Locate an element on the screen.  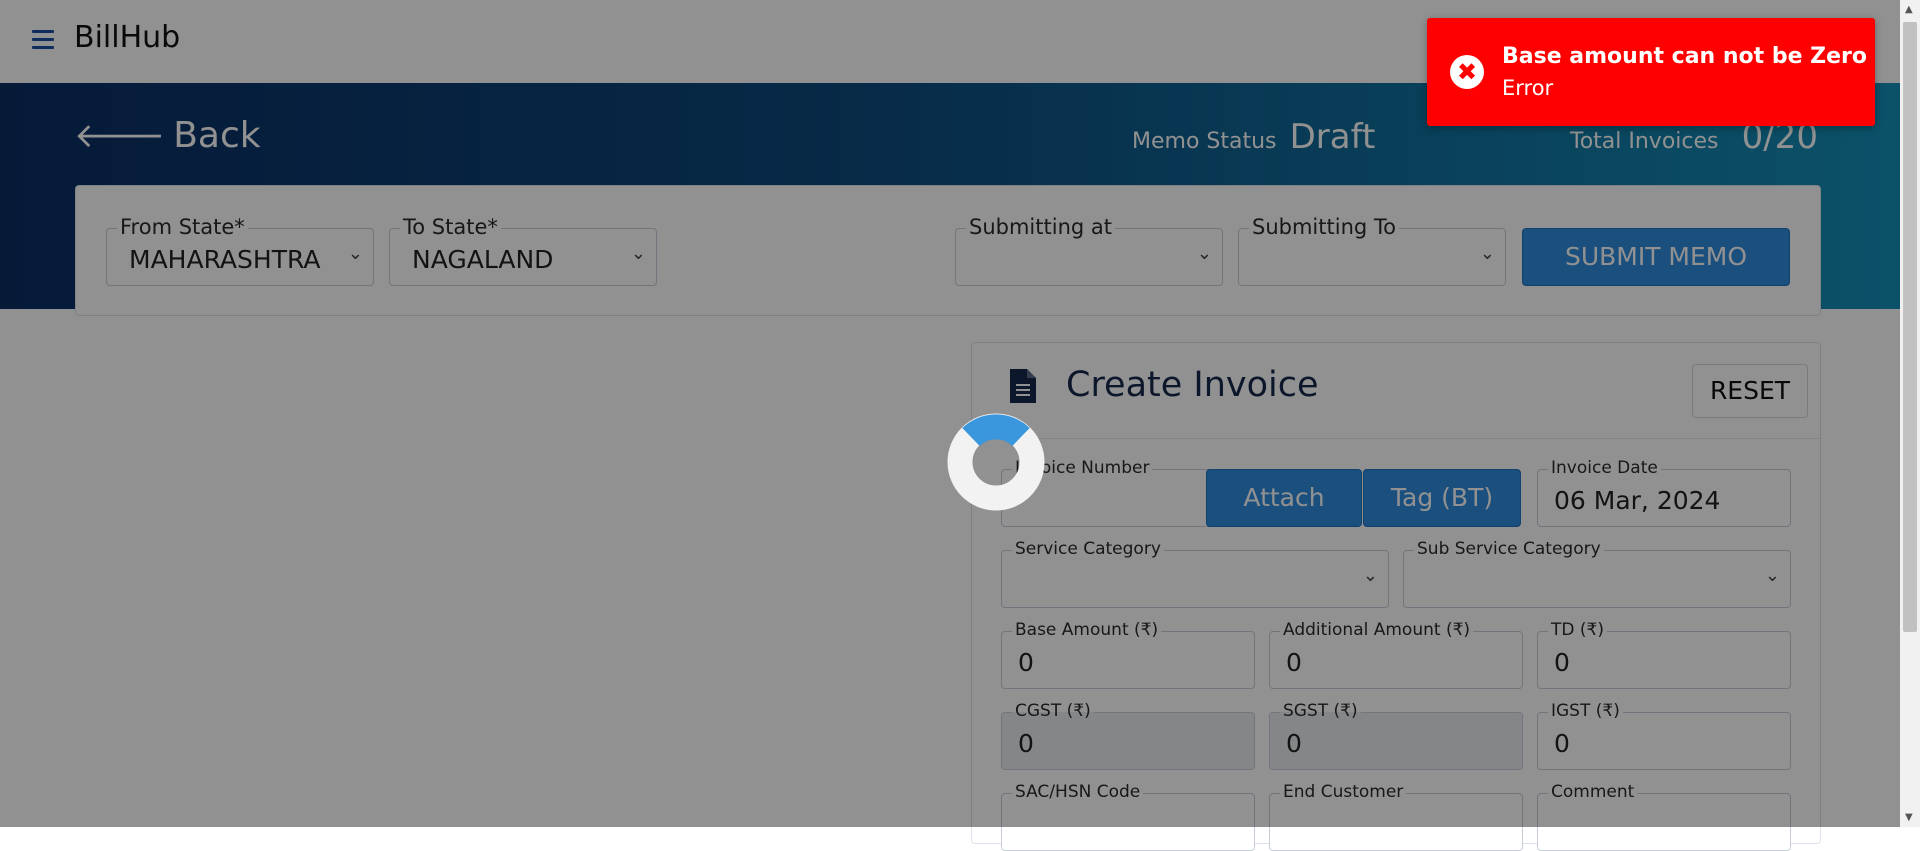
toast-title: Base amount can not be Zero is located at coordinates (1684, 56).